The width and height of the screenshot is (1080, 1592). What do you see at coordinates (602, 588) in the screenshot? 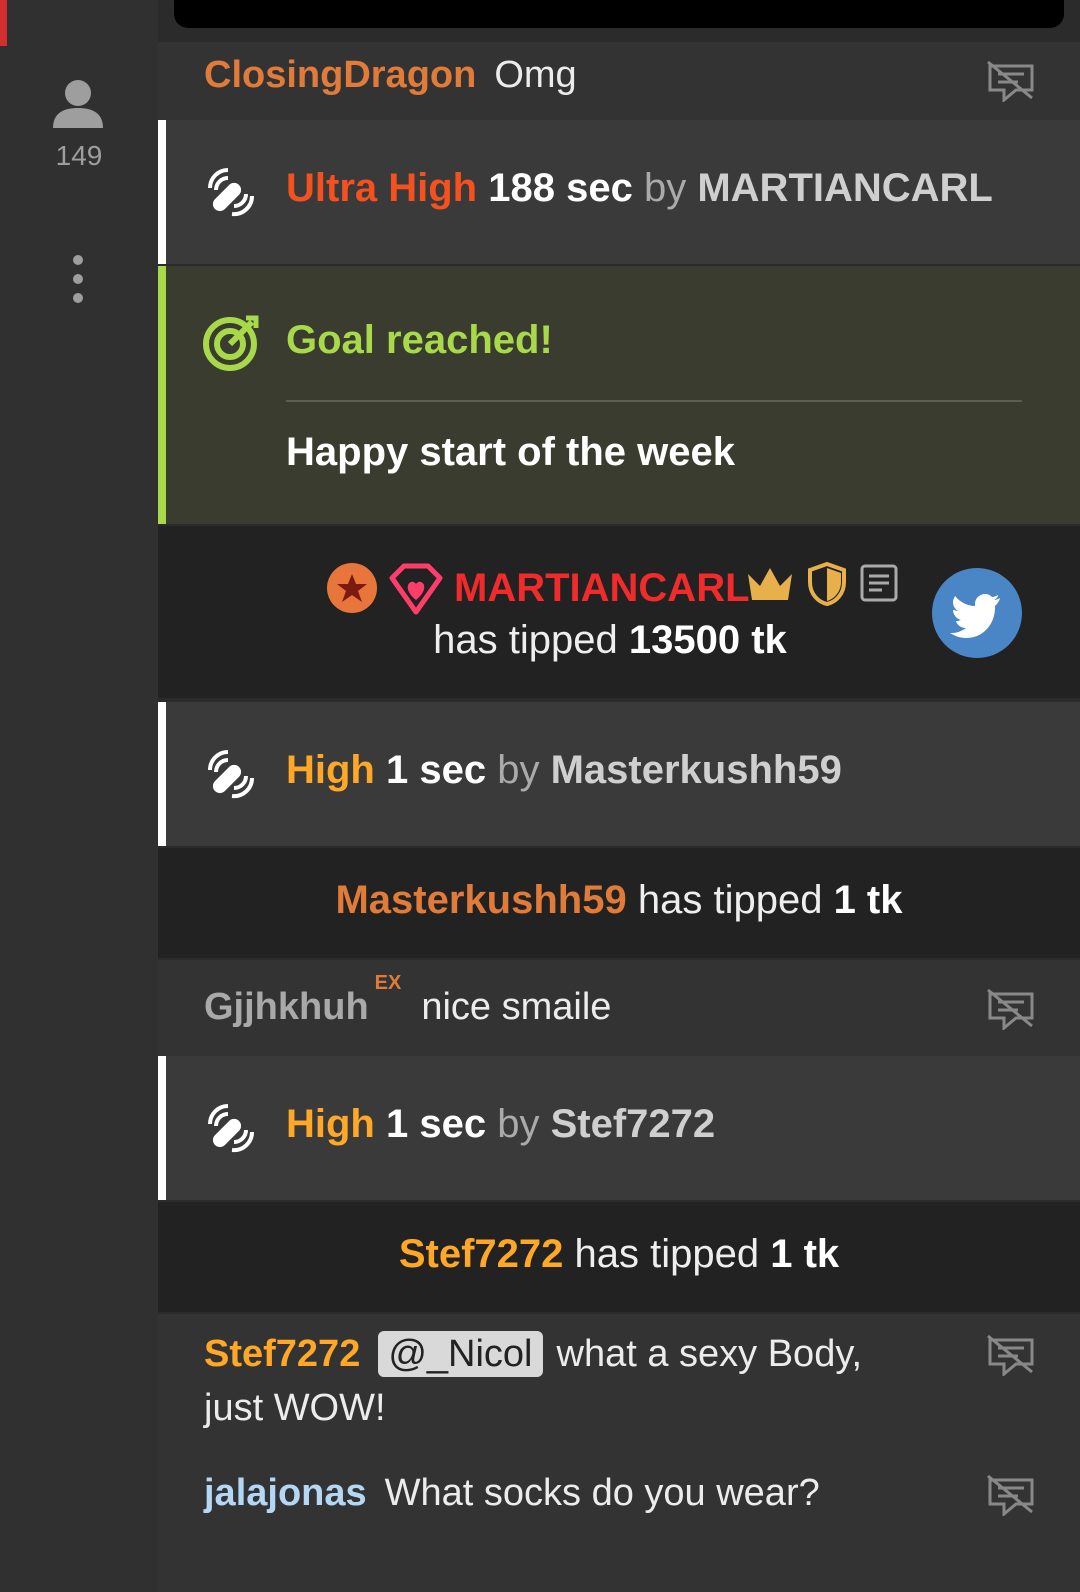
I see `tipper-username: MARTIANCARL` at bounding box center [602, 588].